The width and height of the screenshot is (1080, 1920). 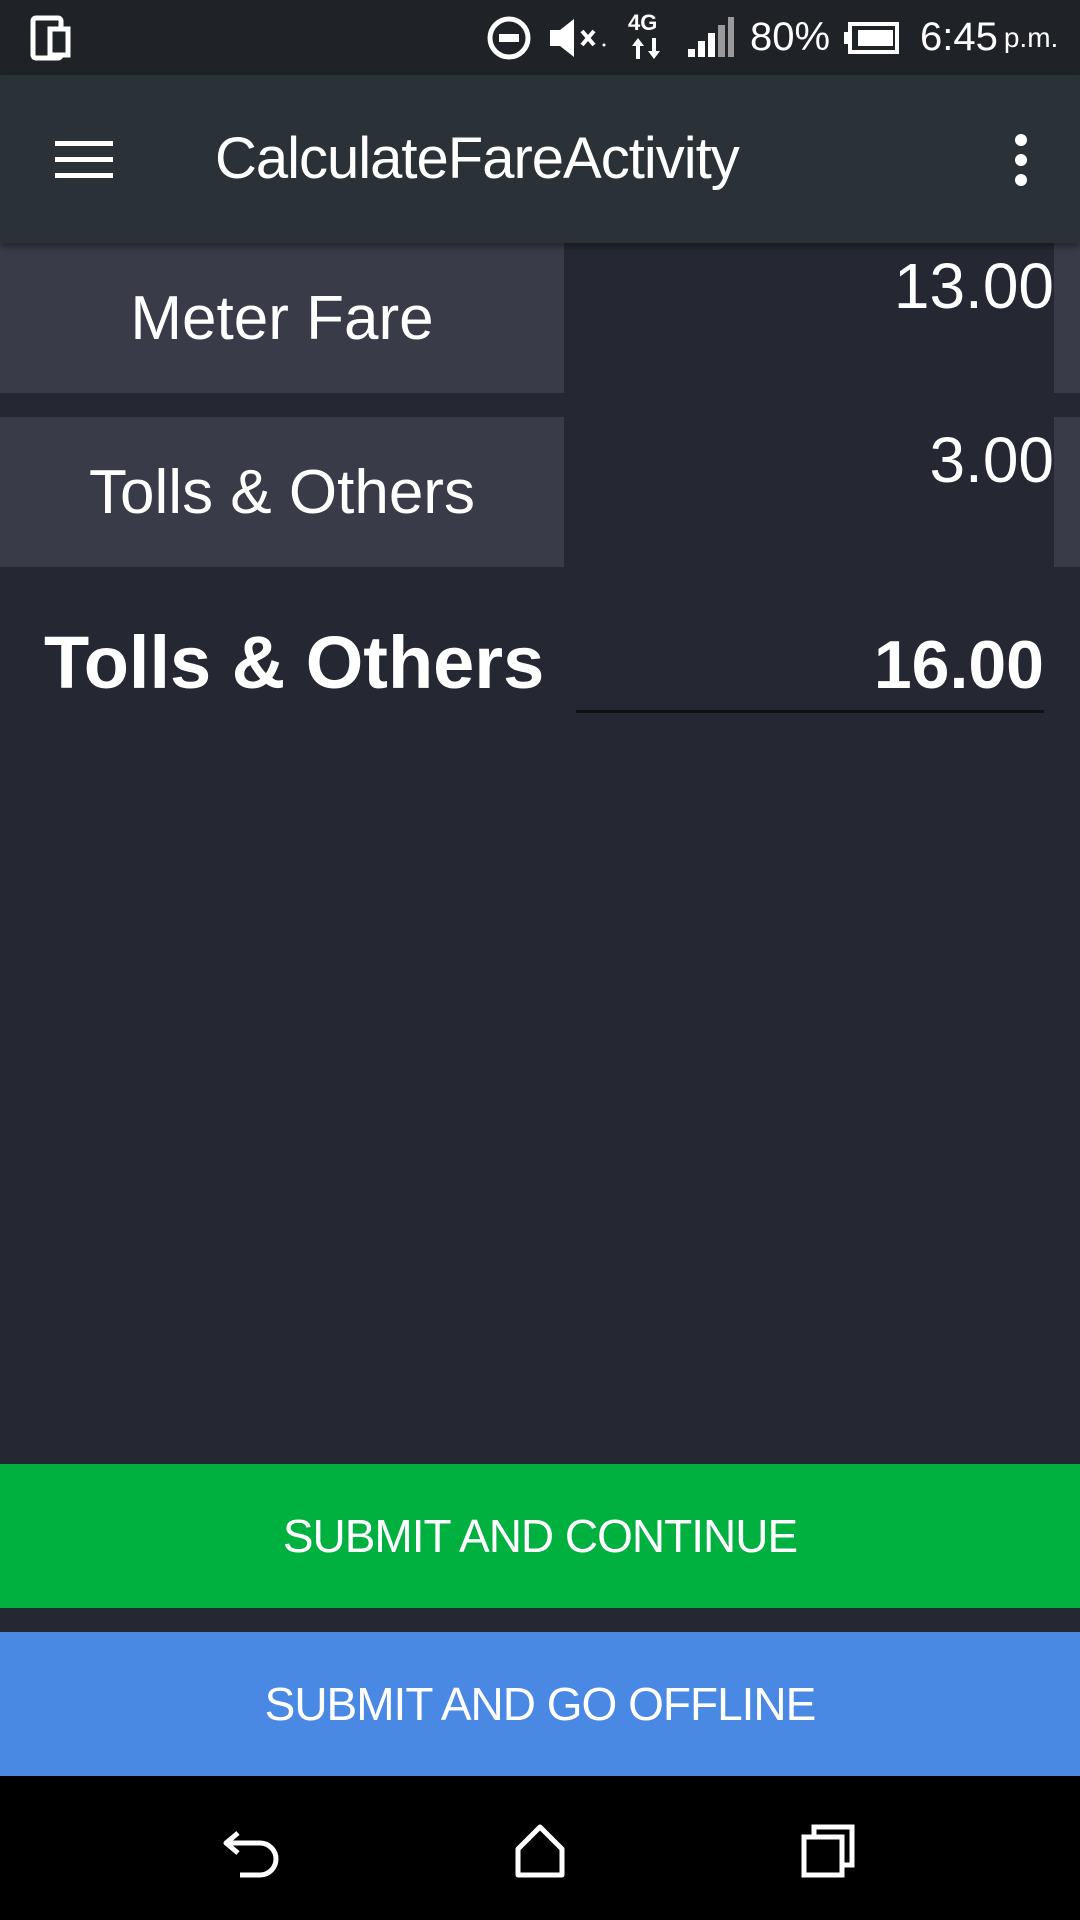 What do you see at coordinates (642, 22) in the screenshot?
I see `svg-text: 4G` at bounding box center [642, 22].